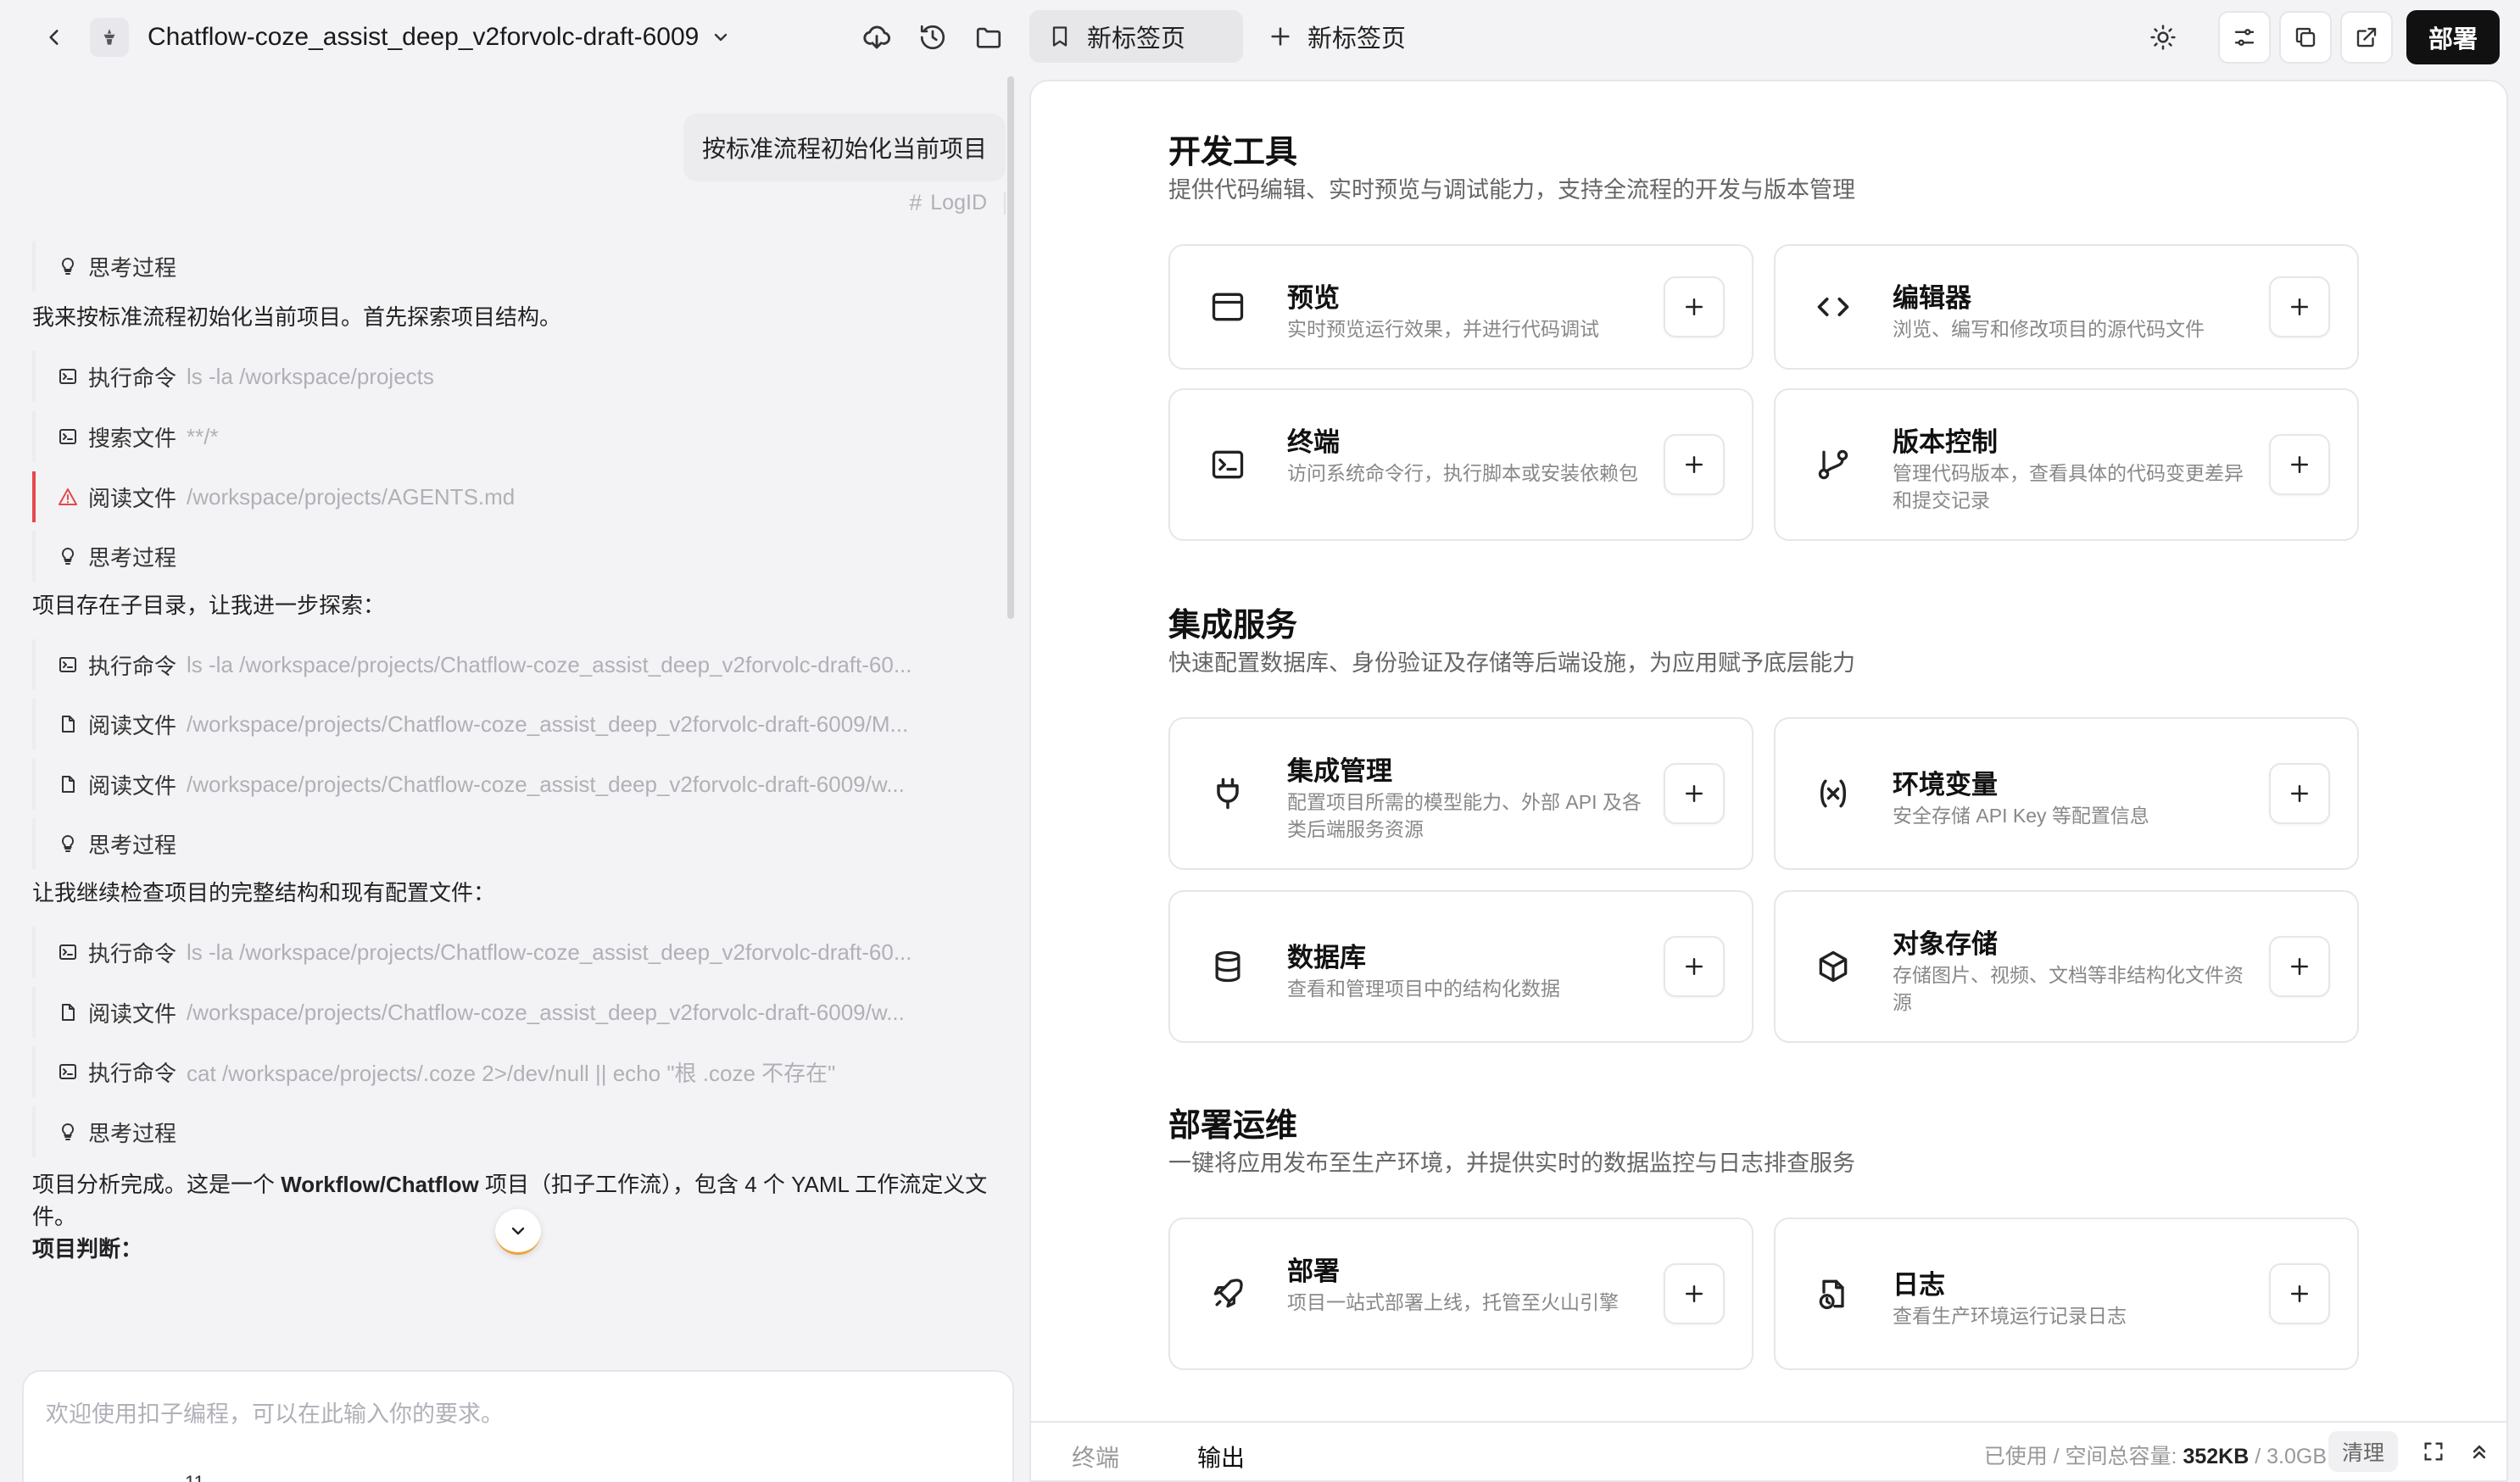  What do you see at coordinates (1339, 771) in the screenshot?
I see `card-title: 集成管理` at bounding box center [1339, 771].